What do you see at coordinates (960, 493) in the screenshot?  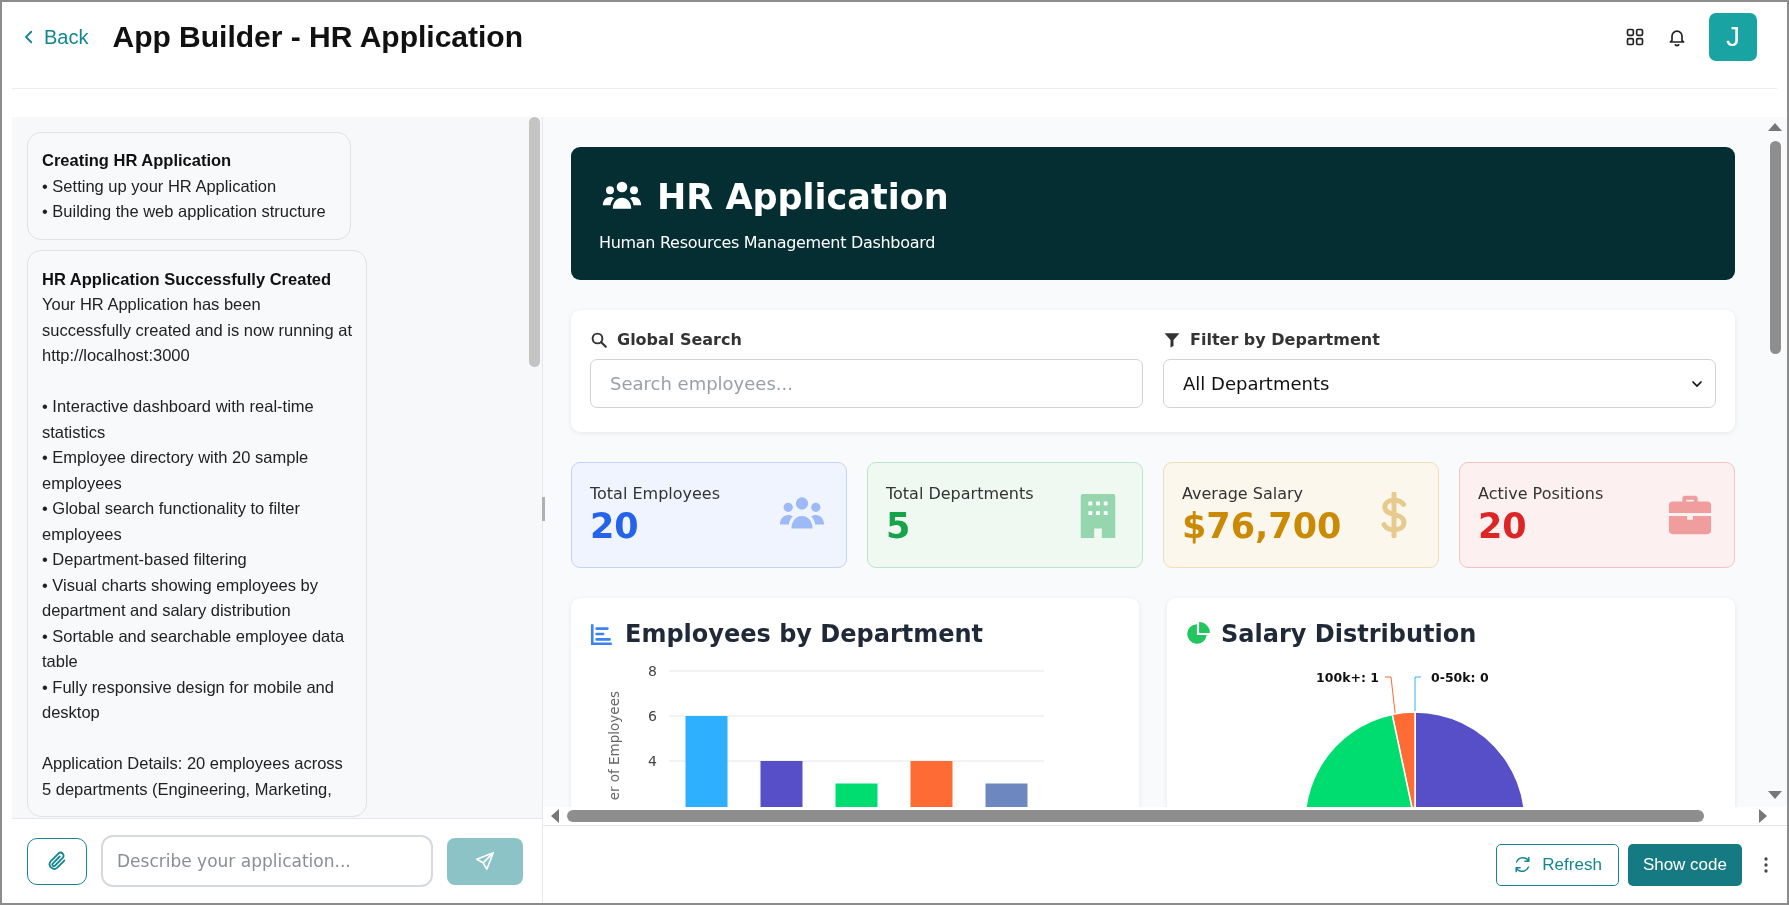 I see `stat-label: Total Departments` at bounding box center [960, 493].